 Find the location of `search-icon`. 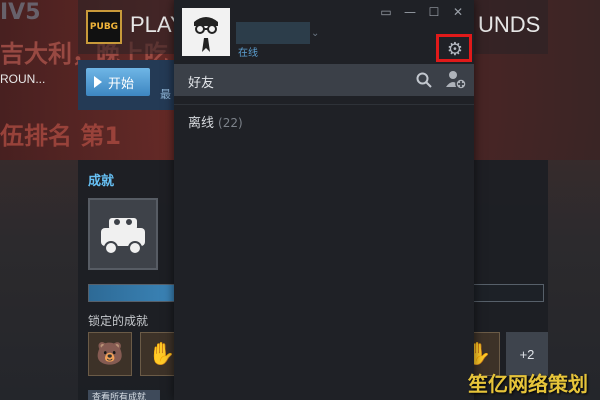

search-icon is located at coordinates (424, 80).